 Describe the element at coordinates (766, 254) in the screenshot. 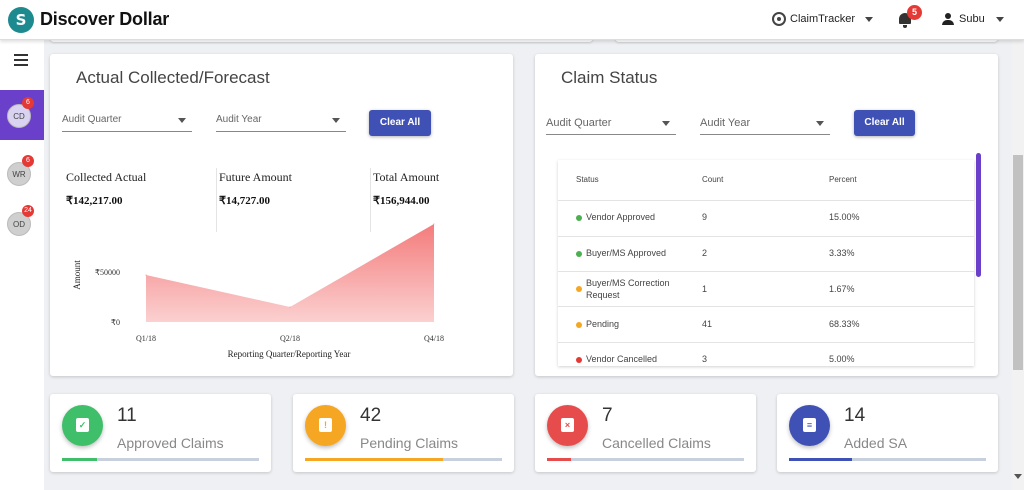

I see `table-row: Buyer/MS Approved 2 3.33%` at that location.